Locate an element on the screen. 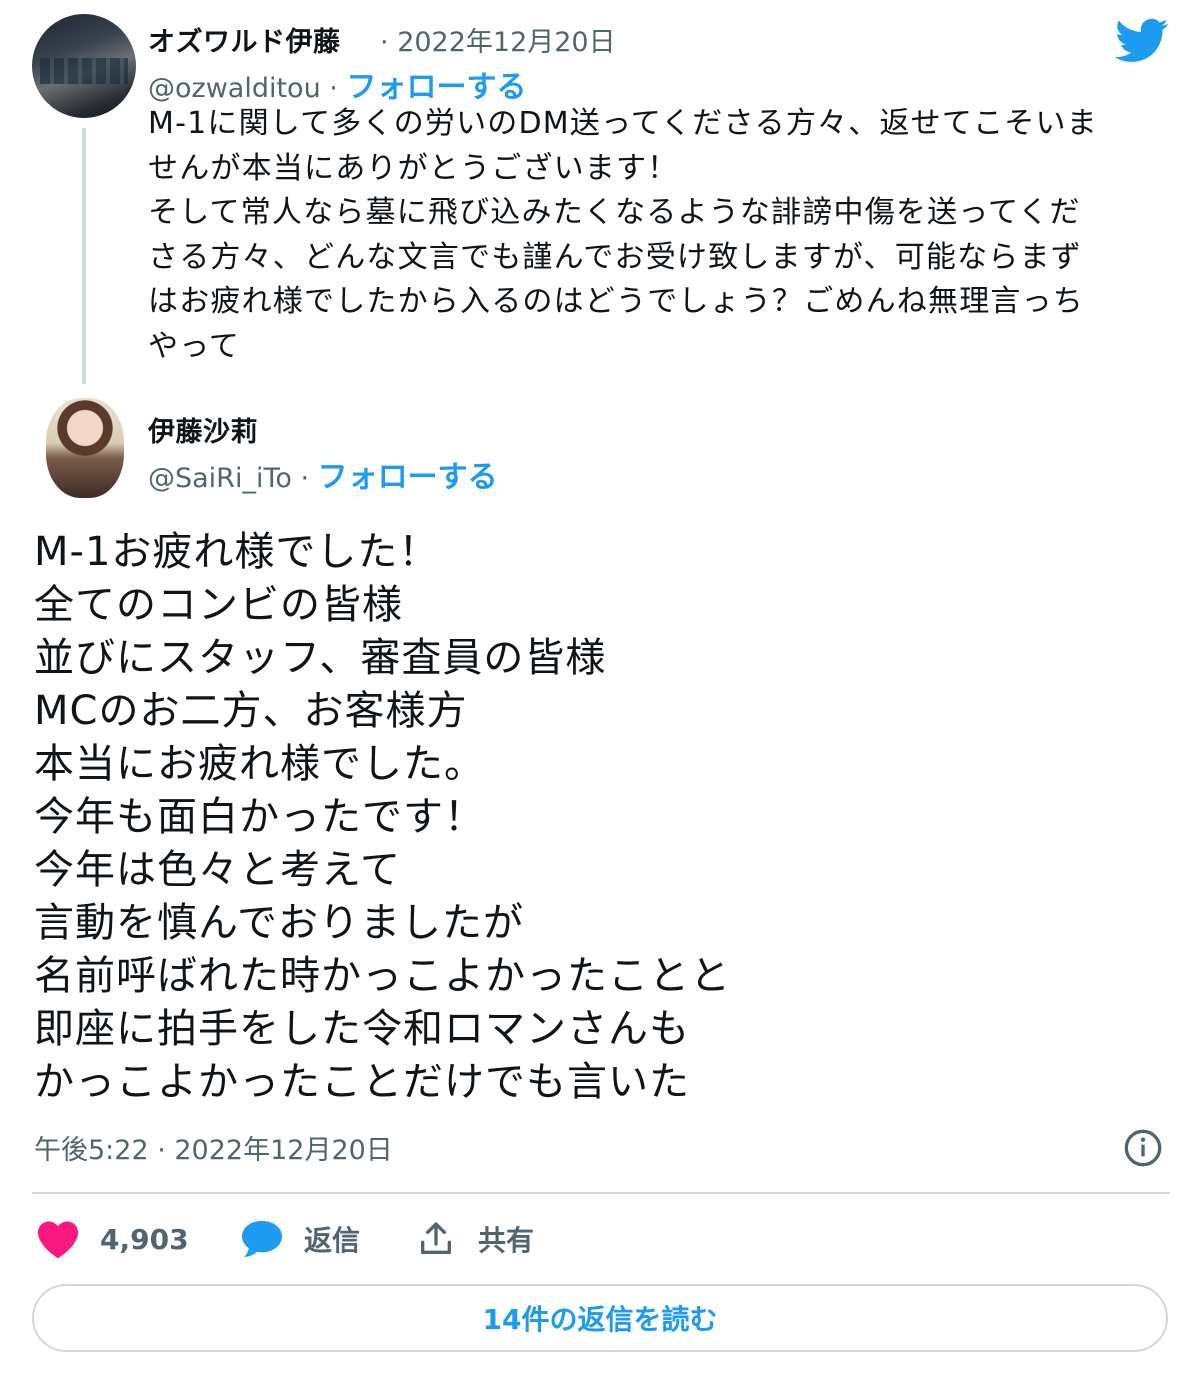 The height and width of the screenshot is (1382, 1200). reply-handle: @SaiRi_iTo is located at coordinates (220, 478).